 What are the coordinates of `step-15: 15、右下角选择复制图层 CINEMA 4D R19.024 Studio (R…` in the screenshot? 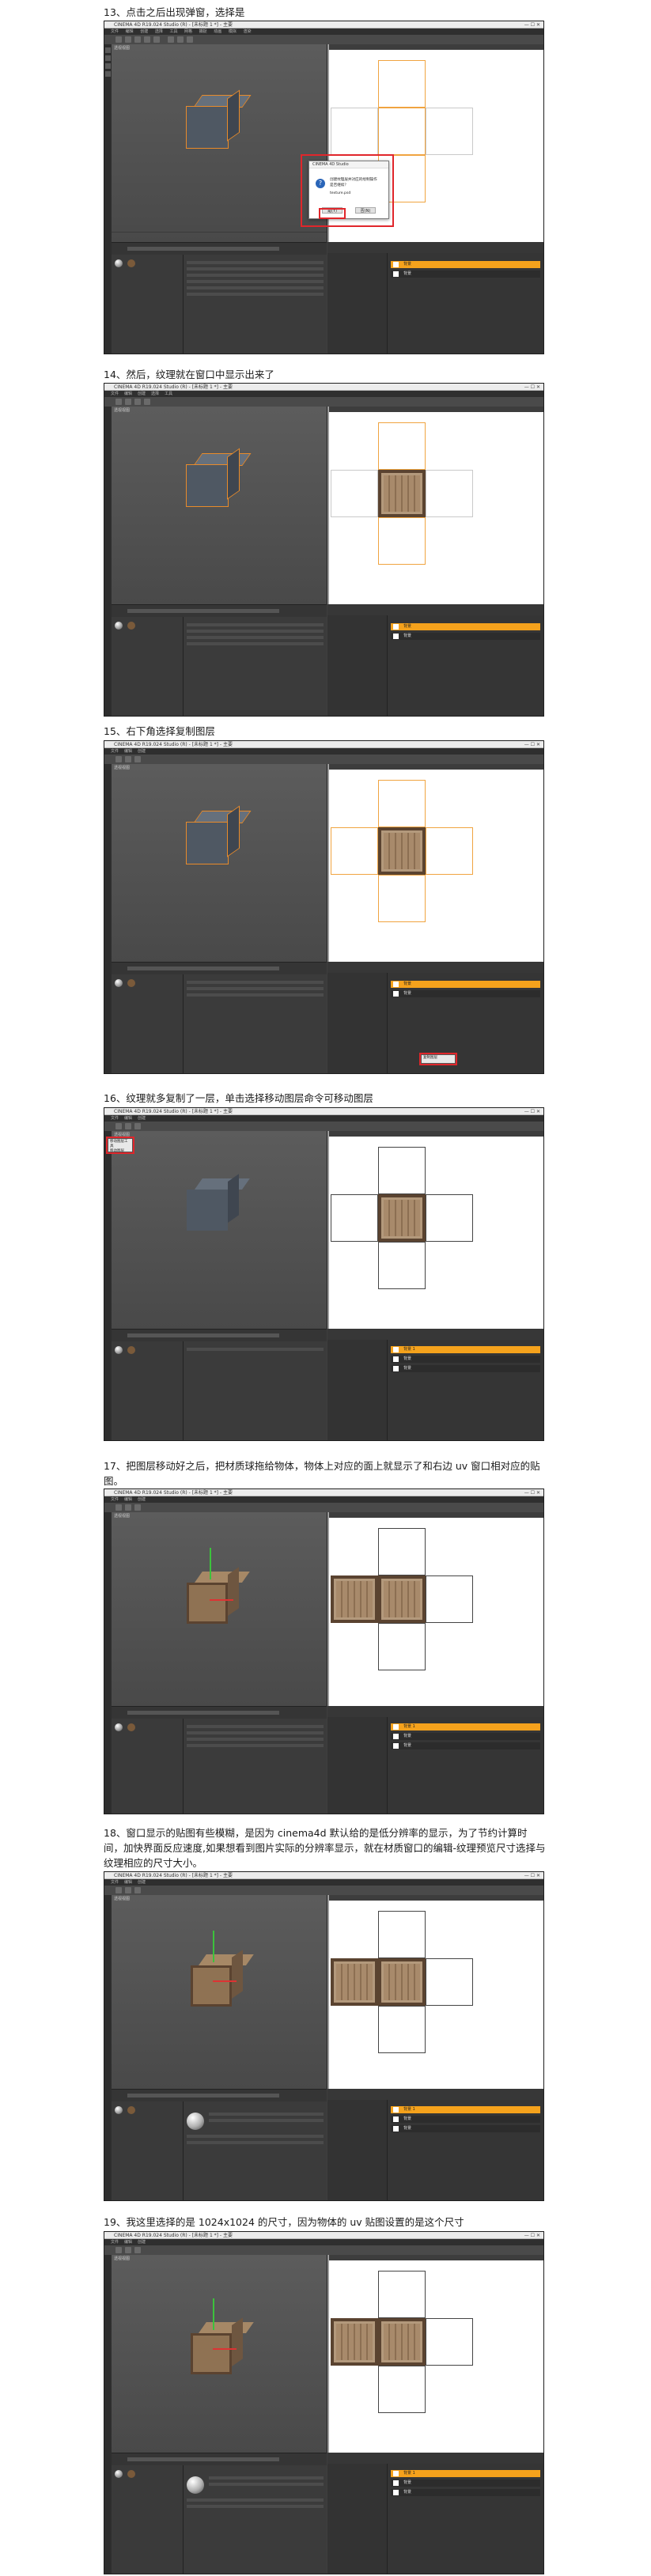 It's located at (325, 902).